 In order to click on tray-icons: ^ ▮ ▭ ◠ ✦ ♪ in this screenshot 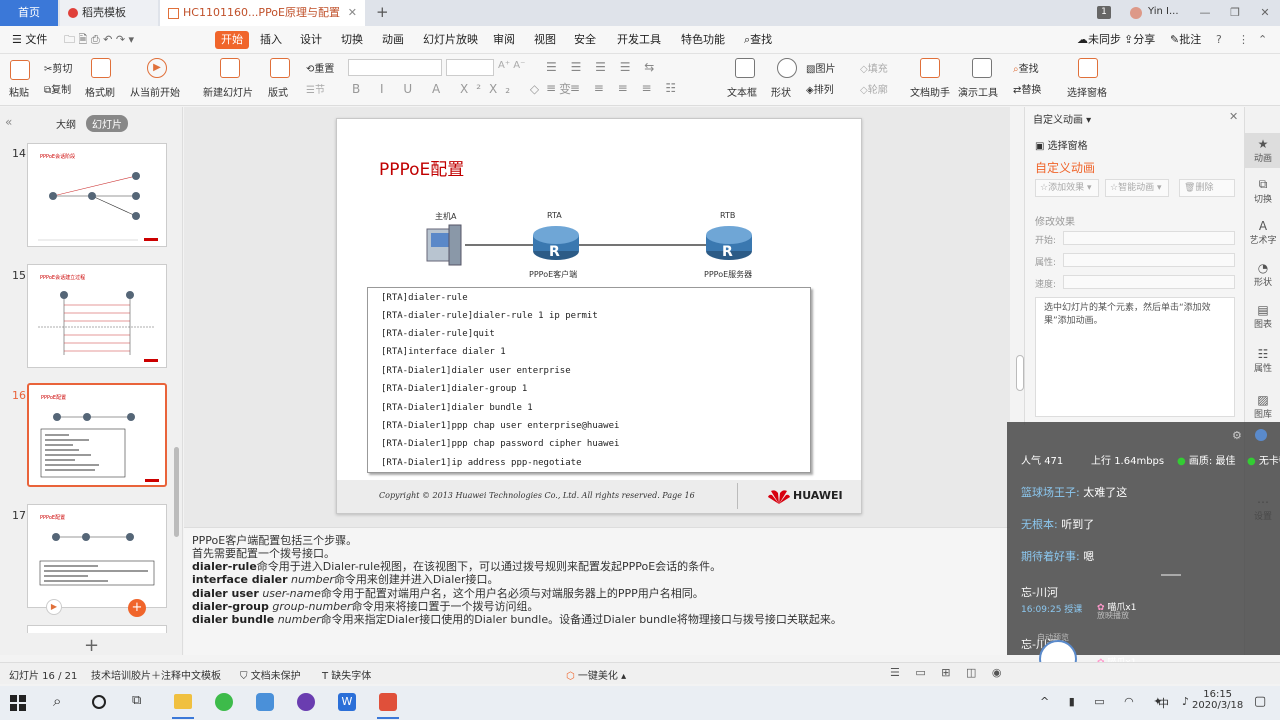, I will do `click(1118, 701)`.